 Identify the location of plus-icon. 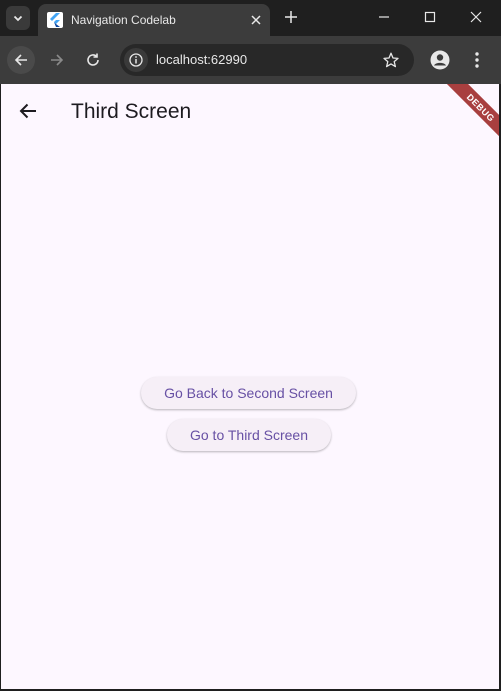
(291, 17).